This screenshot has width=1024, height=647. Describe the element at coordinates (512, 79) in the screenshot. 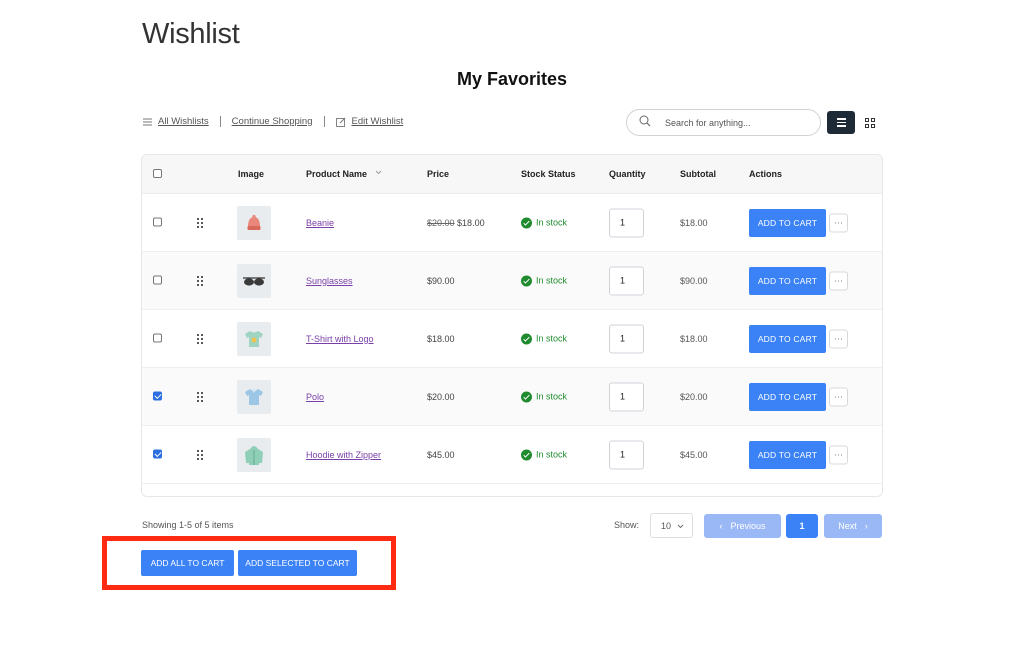

I see `wishlist-name: My Favorites` at that location.